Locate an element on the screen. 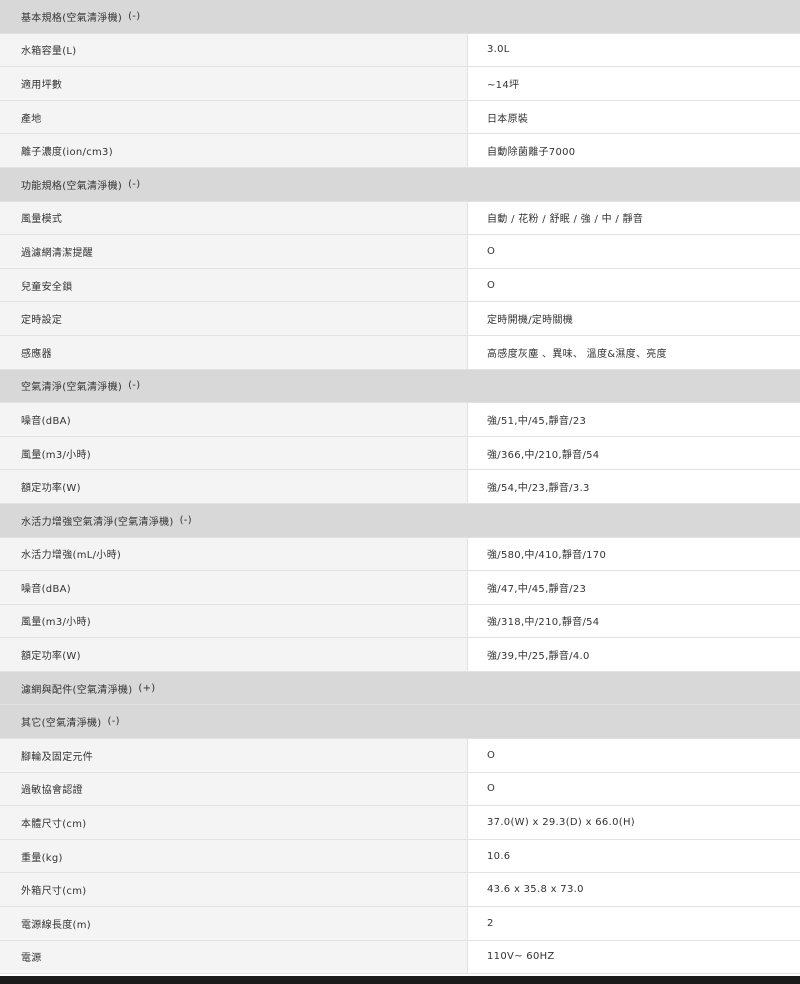  section-header: 基本規格(空氣清淨機) (-) is located at coordinates (400, 17).